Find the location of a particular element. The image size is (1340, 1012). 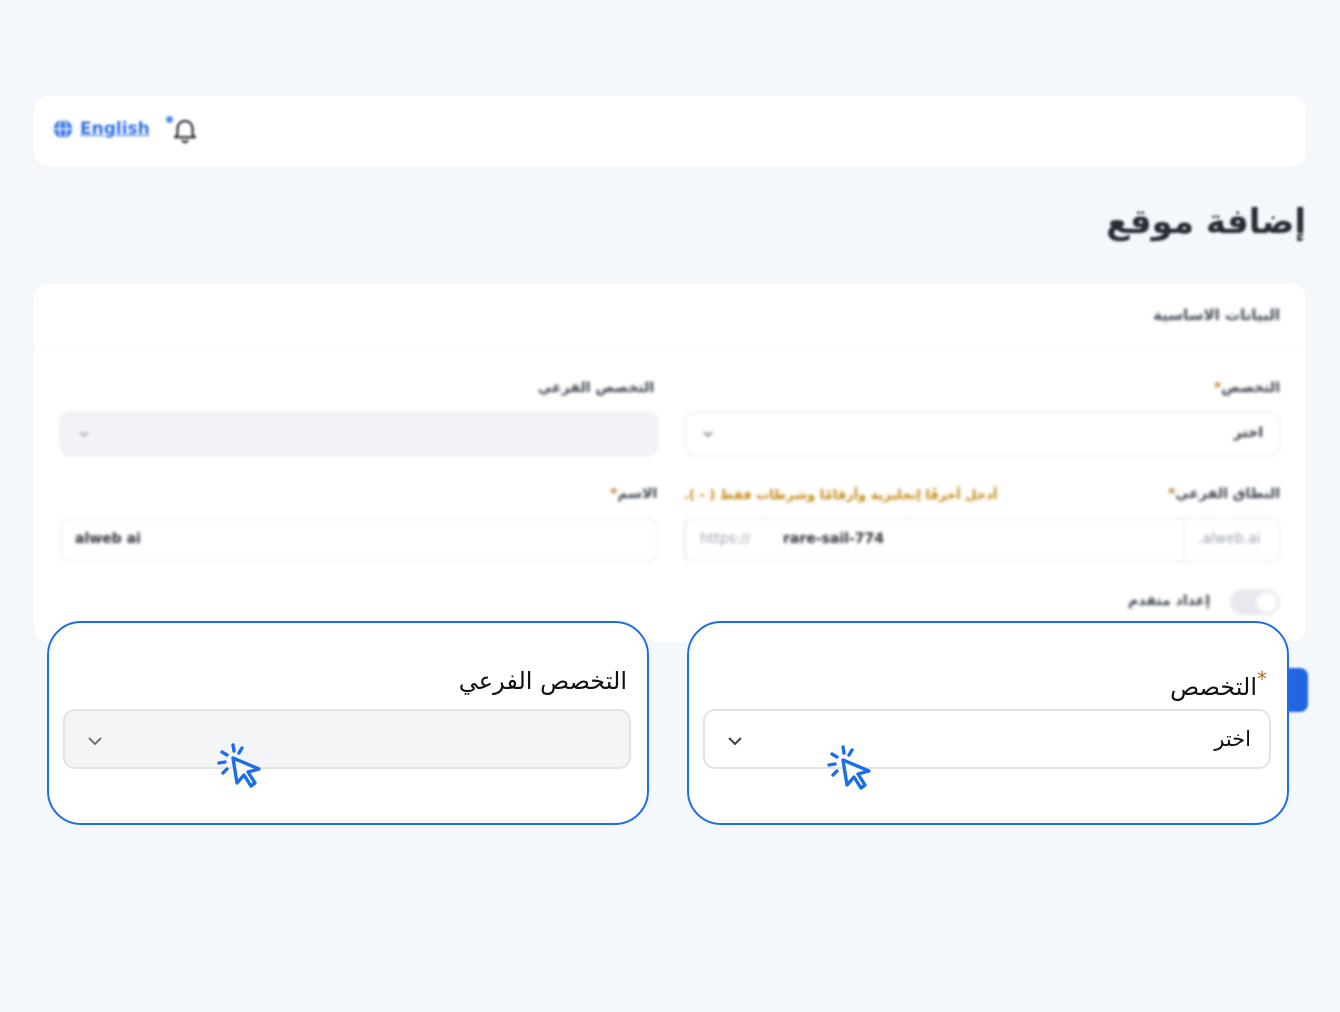

language-switch: English is located at coordinates (101, 129).